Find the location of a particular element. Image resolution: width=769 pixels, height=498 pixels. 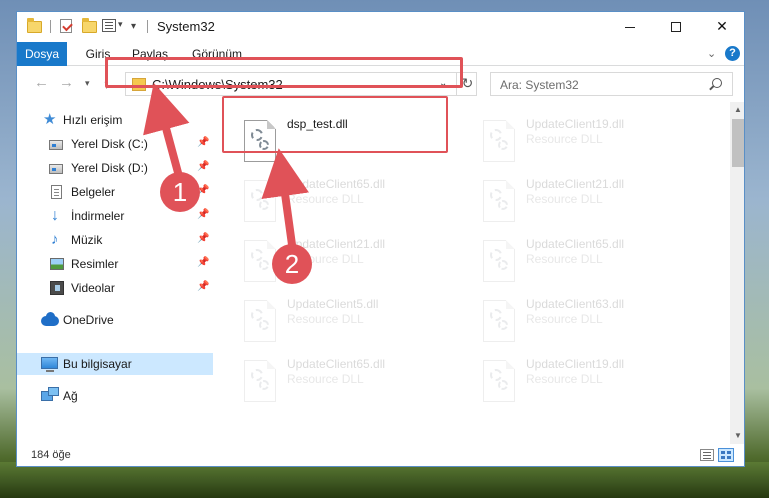

file-item: UpdateClient21.dll Resource DLL is located at coordinates (589, 203).